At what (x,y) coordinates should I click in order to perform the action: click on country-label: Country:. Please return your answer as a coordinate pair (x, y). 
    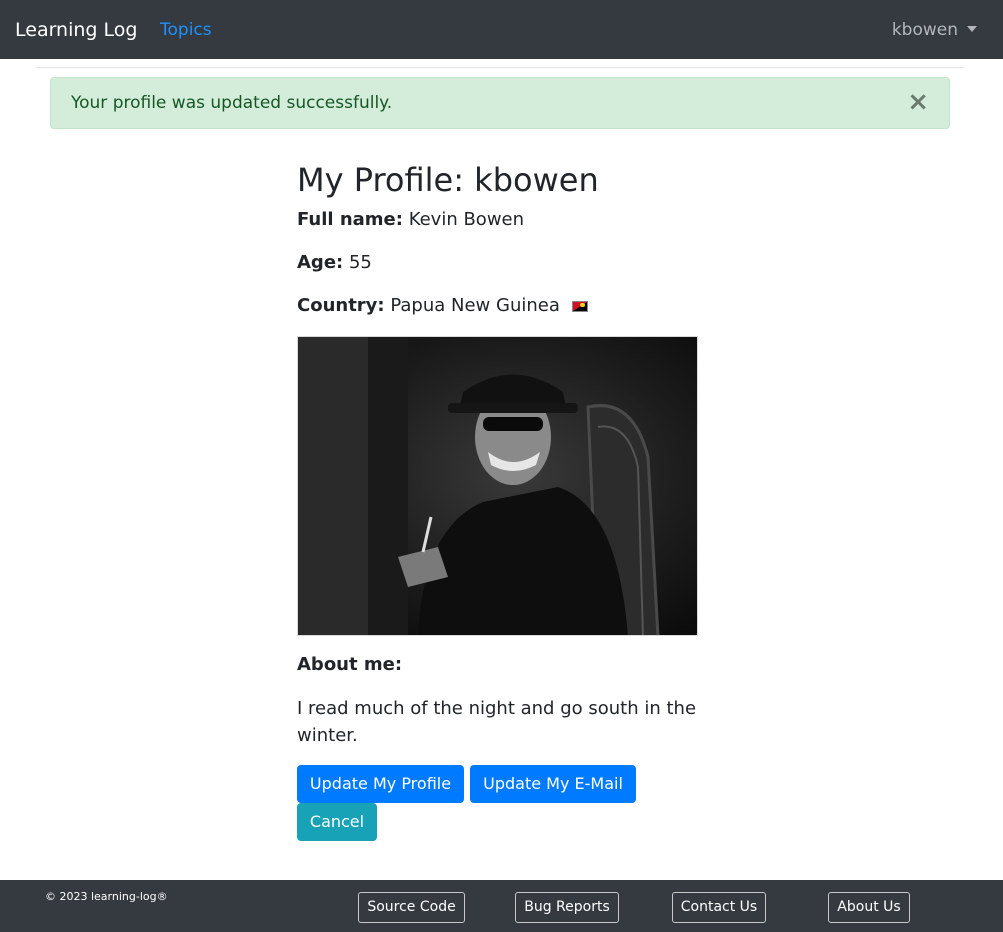
    Looking at the image, I should click on (341, 305).